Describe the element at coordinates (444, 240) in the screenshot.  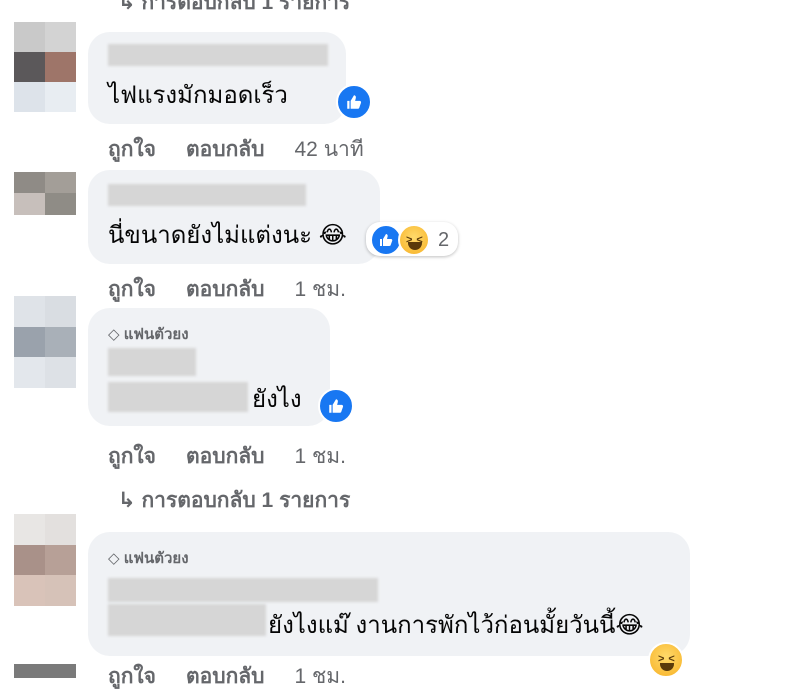
I see `reaction-count: 2` at that location.